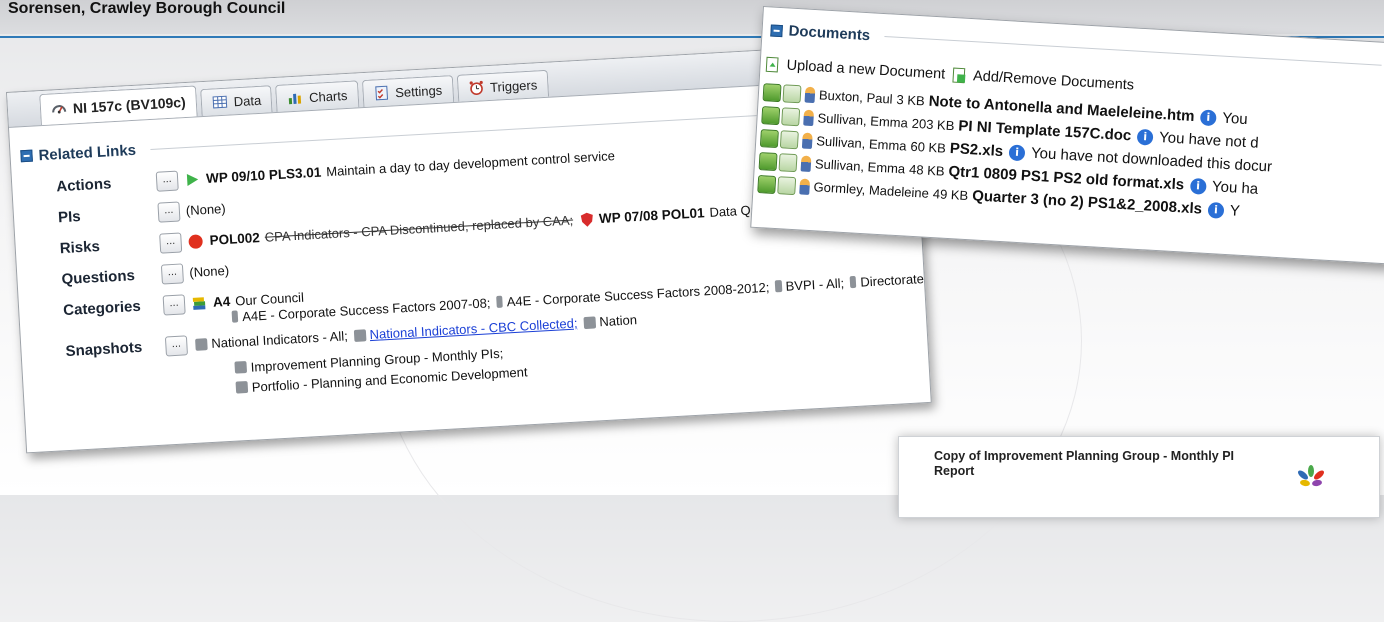 The image size is (1384, 622). What do you see at coordinates (587, 219) in the screenshot?
I see `shield-icon` at bounding box center [587, 219].